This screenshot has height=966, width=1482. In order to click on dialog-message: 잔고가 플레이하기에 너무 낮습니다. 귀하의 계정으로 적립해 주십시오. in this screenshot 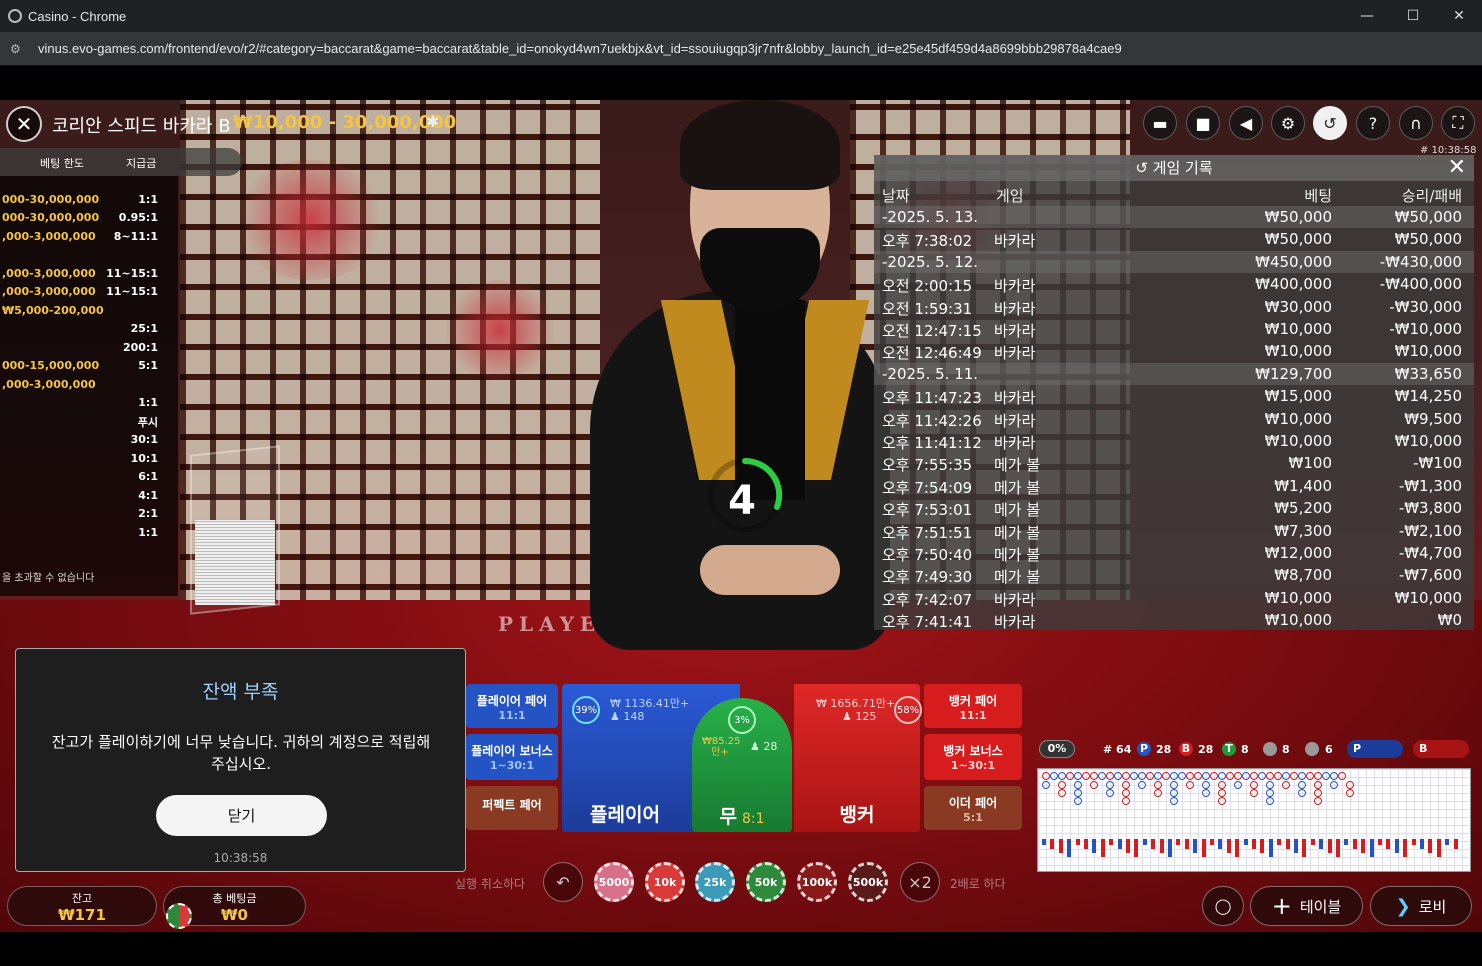, I will do `click(241, 753)`.